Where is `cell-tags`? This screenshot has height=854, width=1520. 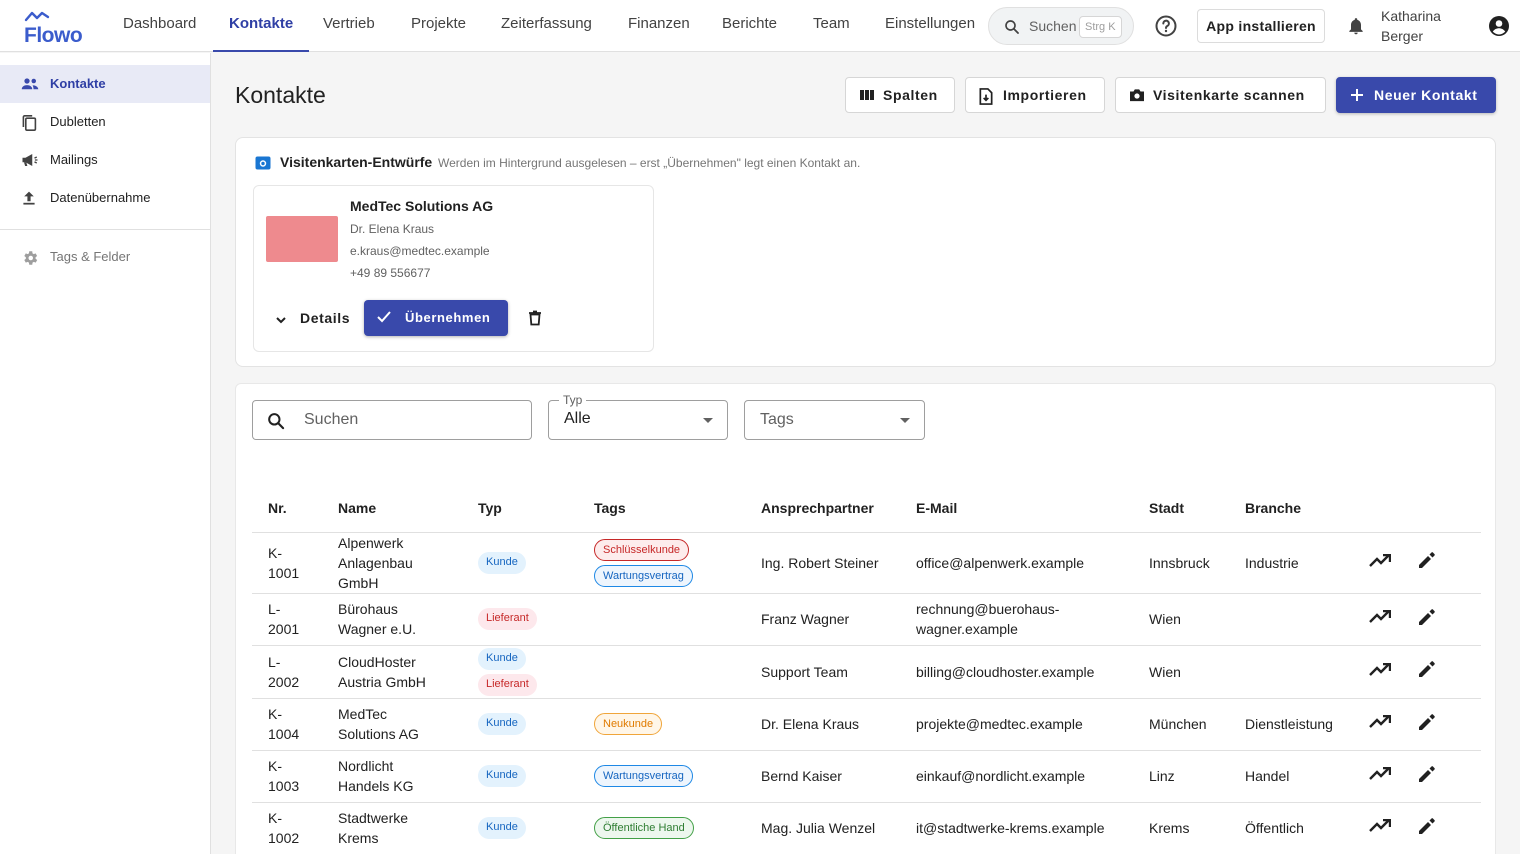 cell-tags is located at coordinates (661, 672).